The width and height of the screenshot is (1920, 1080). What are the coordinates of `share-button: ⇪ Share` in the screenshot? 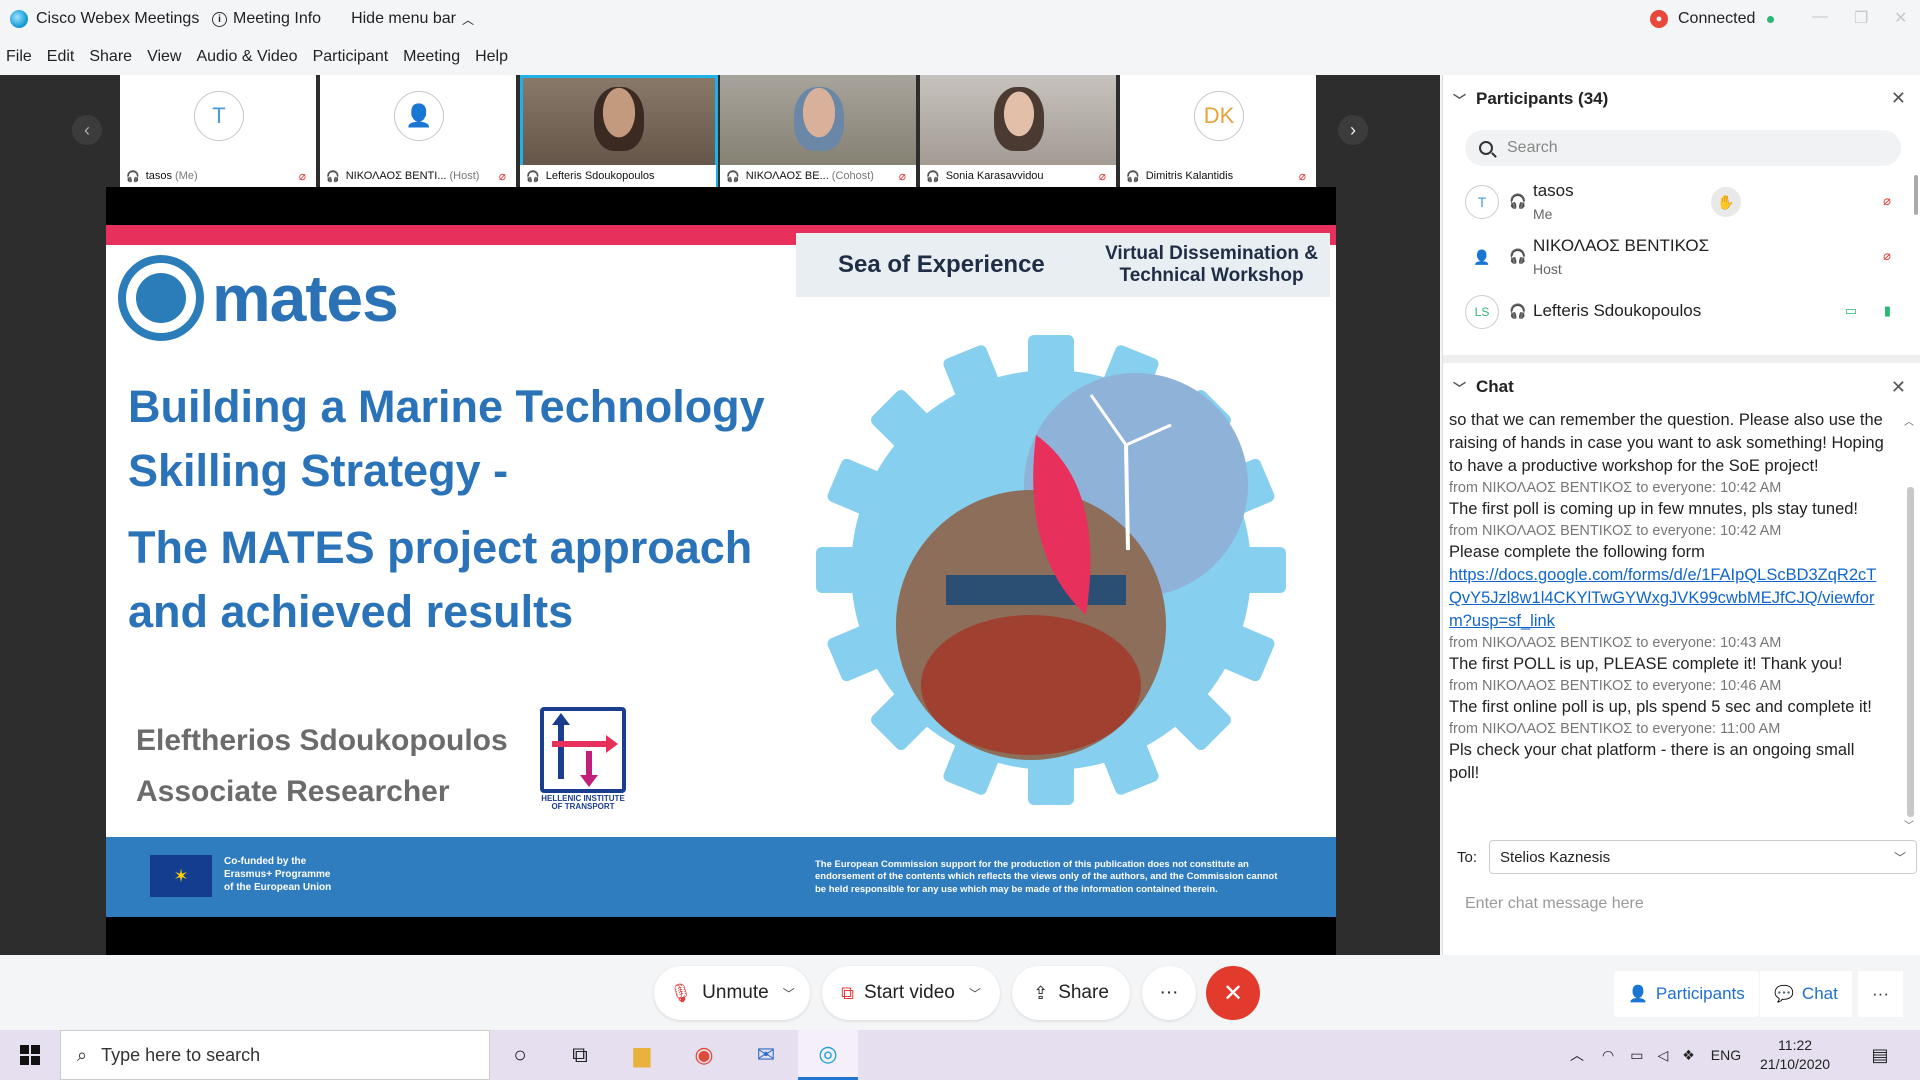 It's located at (1071, 993).